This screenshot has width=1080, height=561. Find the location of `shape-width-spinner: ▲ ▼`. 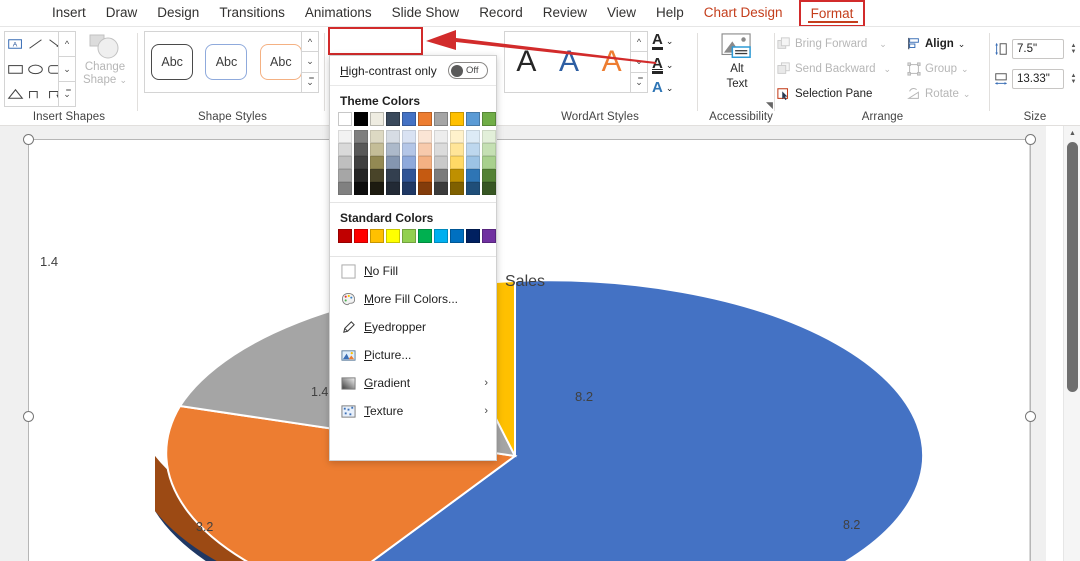

shape-width-spinner: ▲ ▼ is located at coordinates (1073, 79).